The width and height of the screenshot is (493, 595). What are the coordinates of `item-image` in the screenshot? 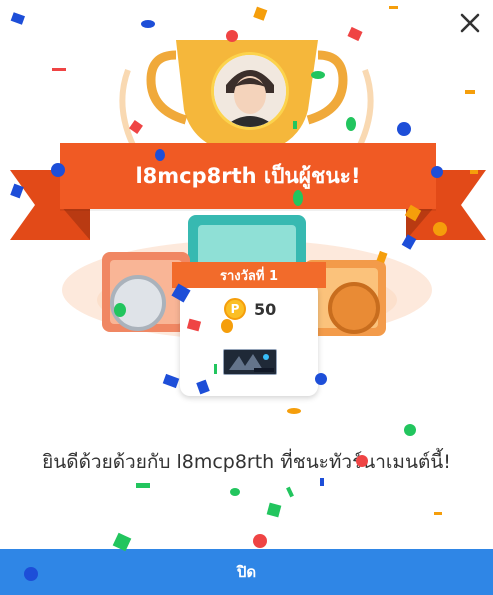 It's located at (250, 362).